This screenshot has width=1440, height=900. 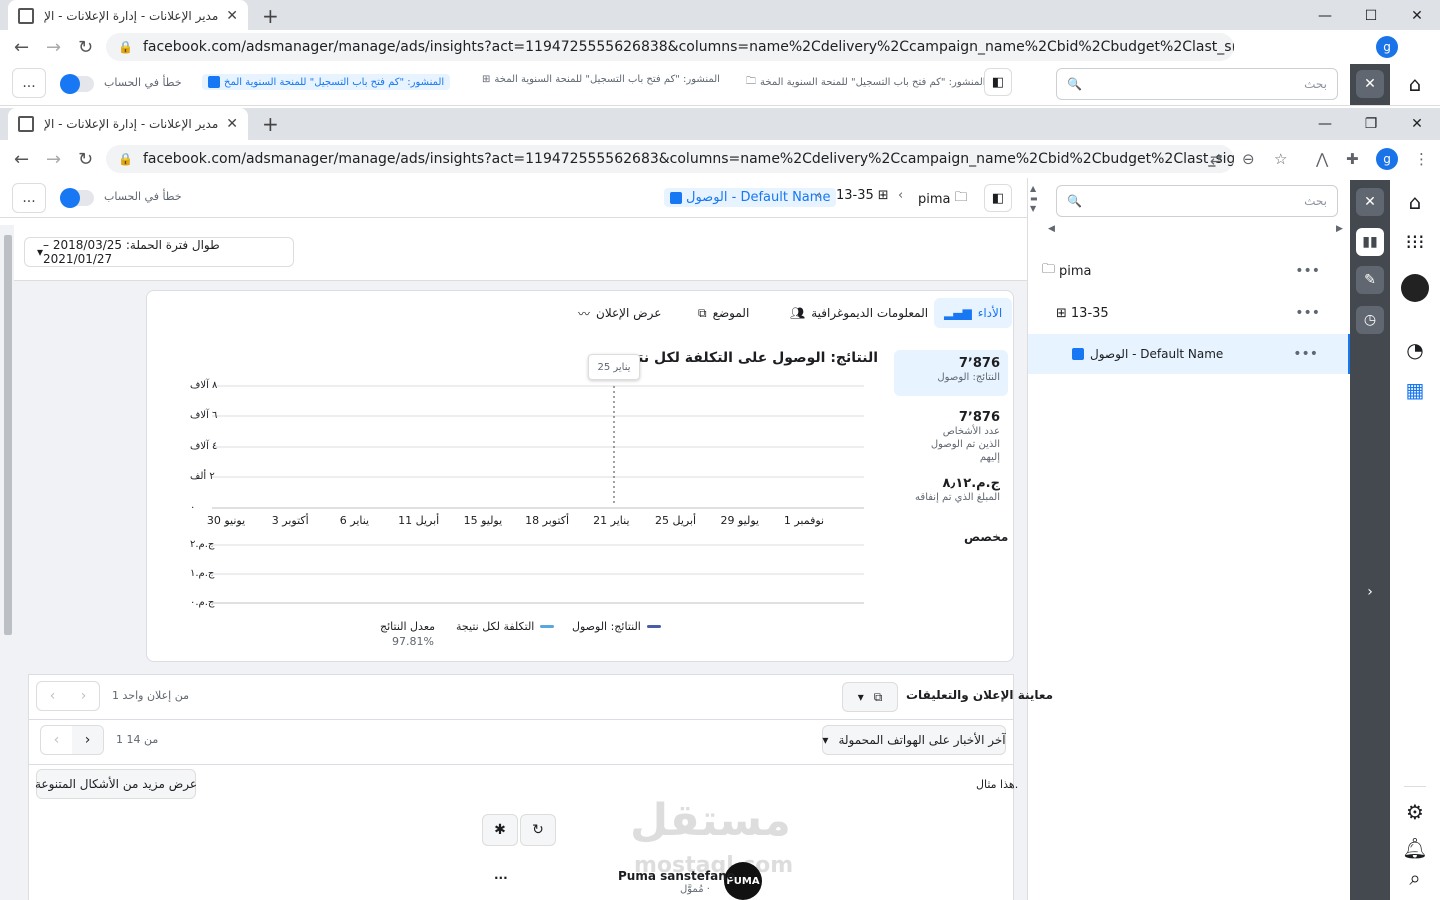 What do you see at coordinates (1189, 354) in the screenshot?
I see `tree-item-ad: الوصول - Default Name •••` at bounding box center [1189, 354].